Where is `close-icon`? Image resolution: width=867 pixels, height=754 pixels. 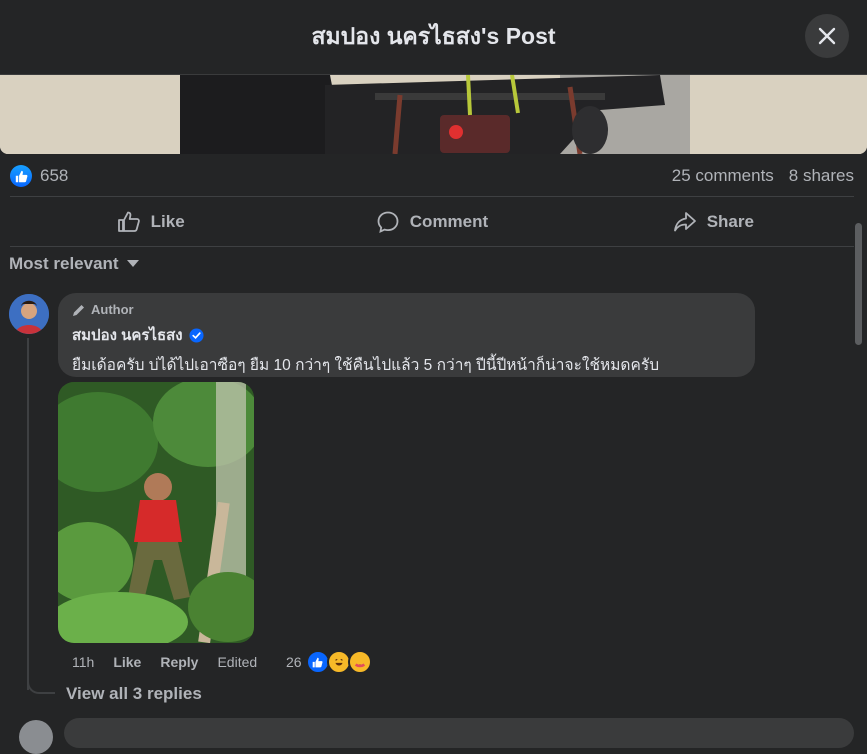 close-icon is located at coordinates (827, 36).